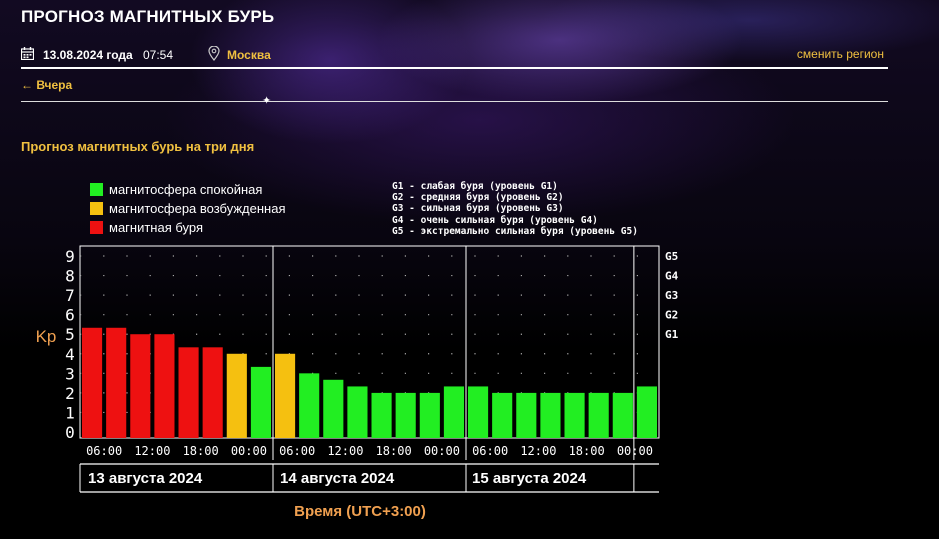 The image size is (939, 539). What do you see at coordinates (70, 354) in the screenshot?
I see `y-tick-label: 4` at bounding box center [70, 354].